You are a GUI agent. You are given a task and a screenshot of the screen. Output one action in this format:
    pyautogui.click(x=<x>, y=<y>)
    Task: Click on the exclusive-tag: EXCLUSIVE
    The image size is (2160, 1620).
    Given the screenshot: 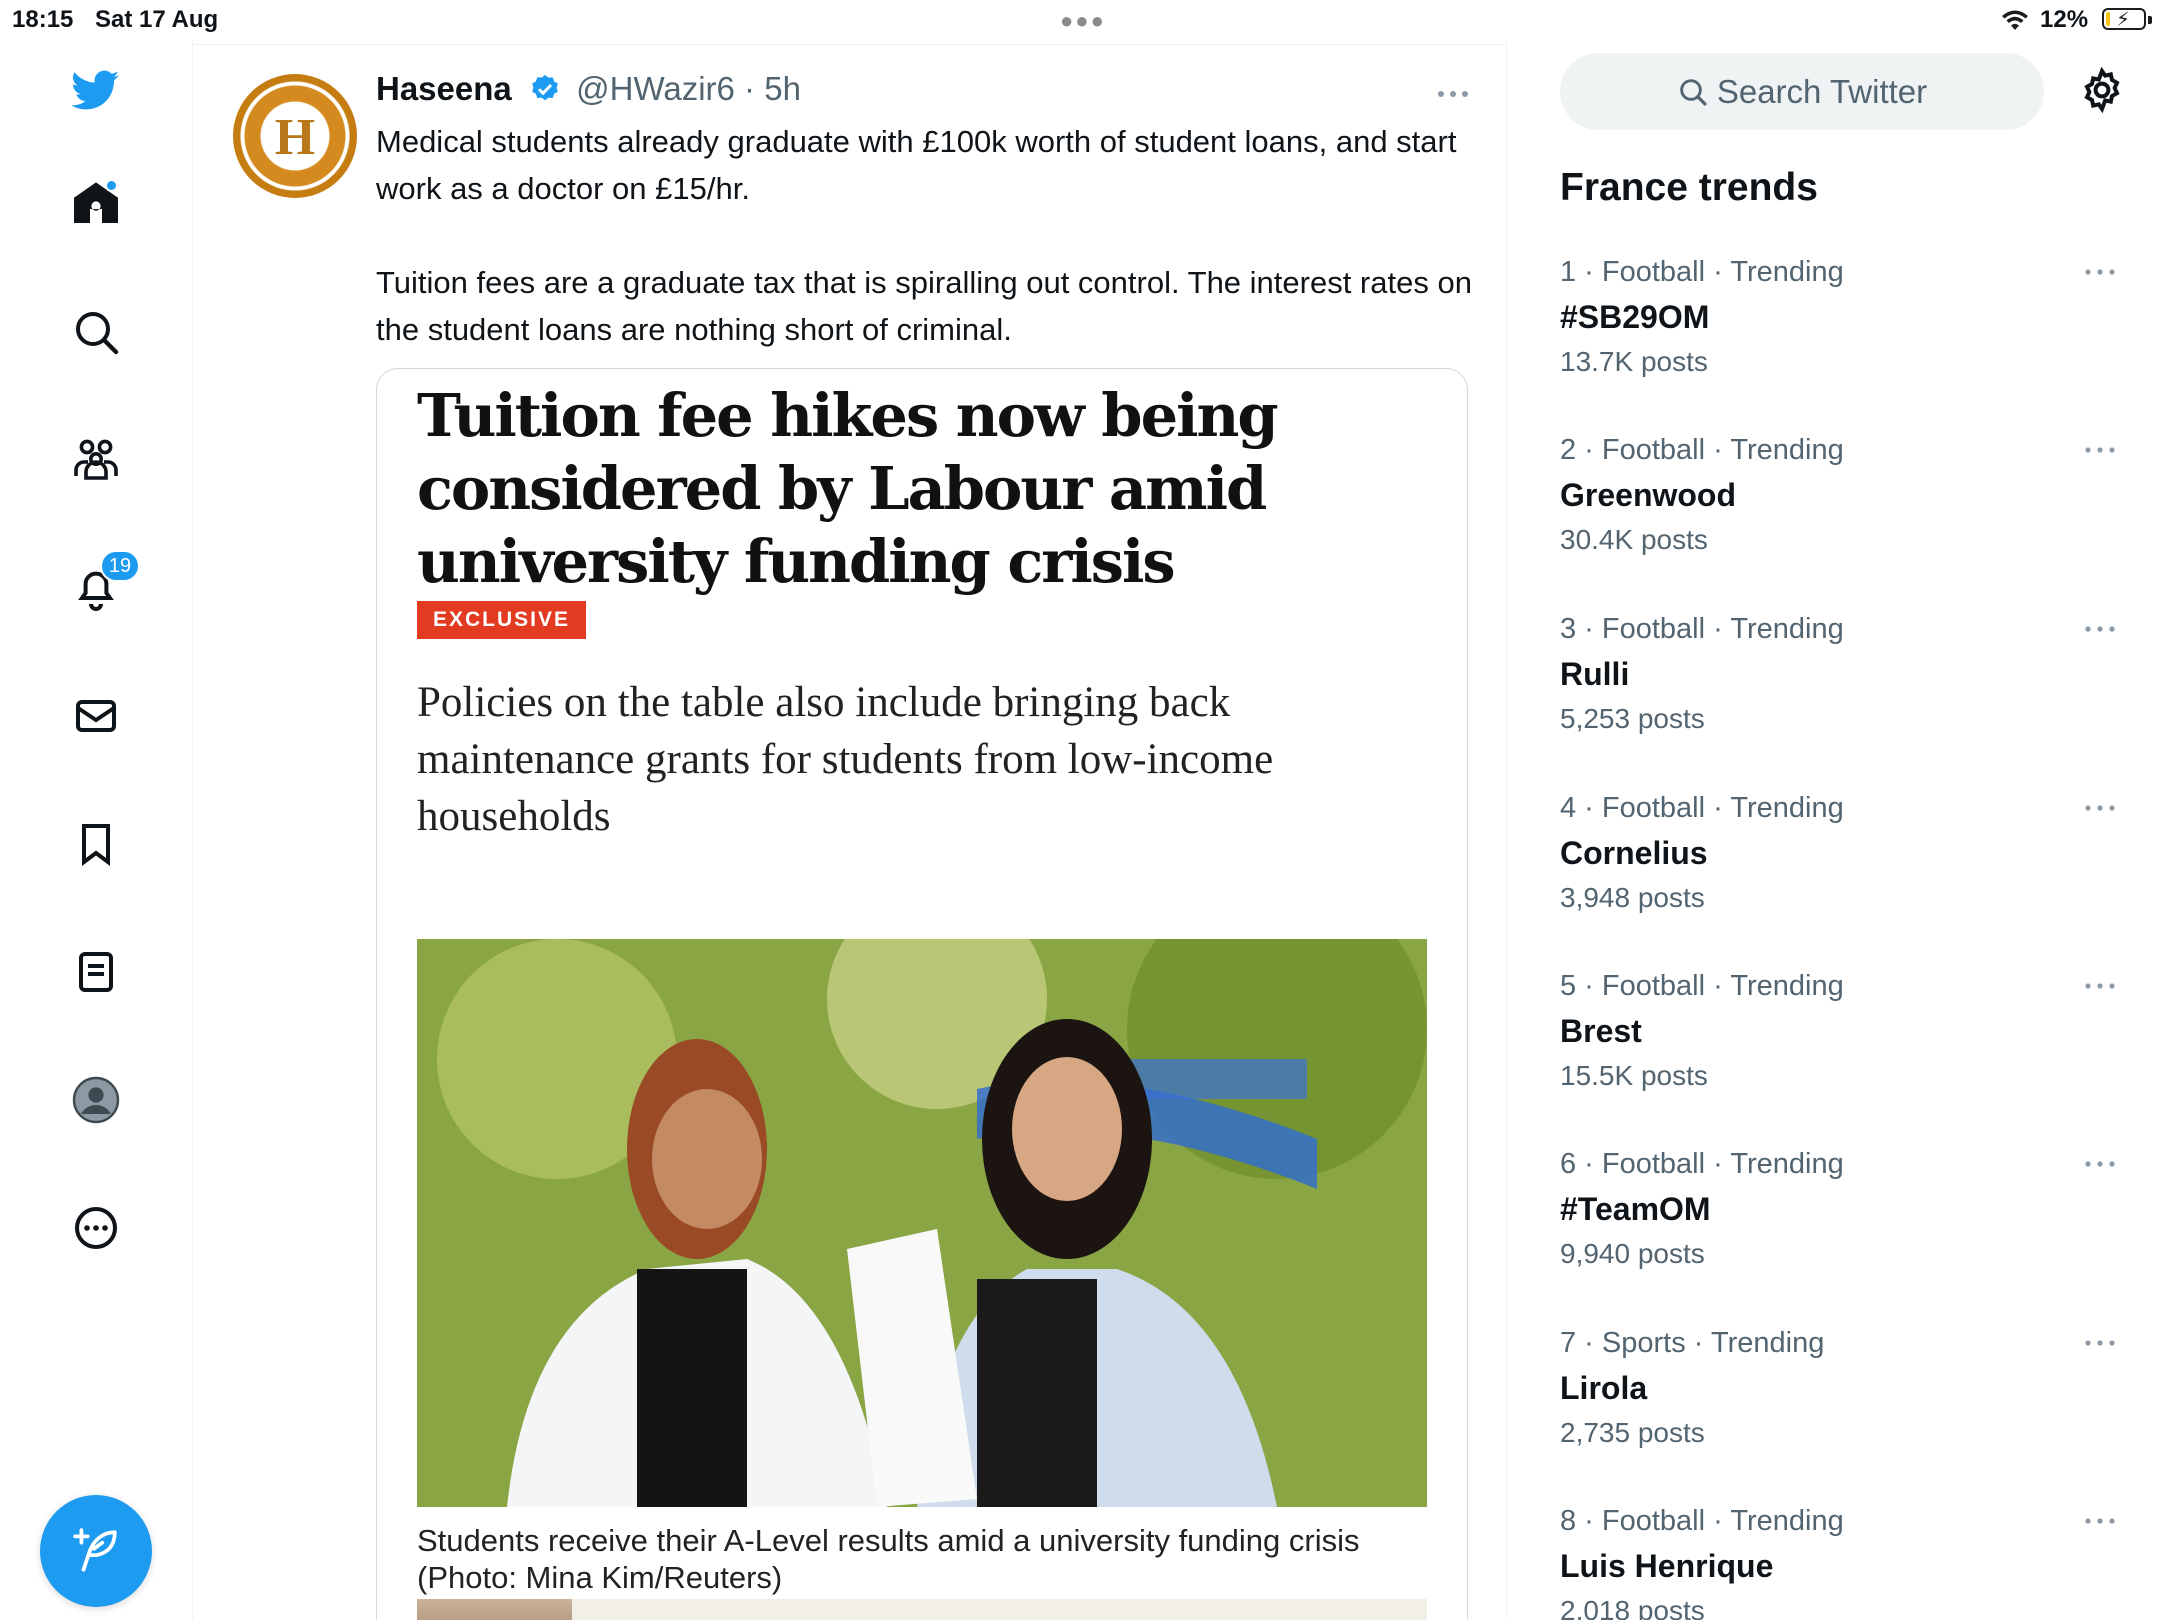 What is the action you would take?
    pyautogui.click(x=501, y=620)
    